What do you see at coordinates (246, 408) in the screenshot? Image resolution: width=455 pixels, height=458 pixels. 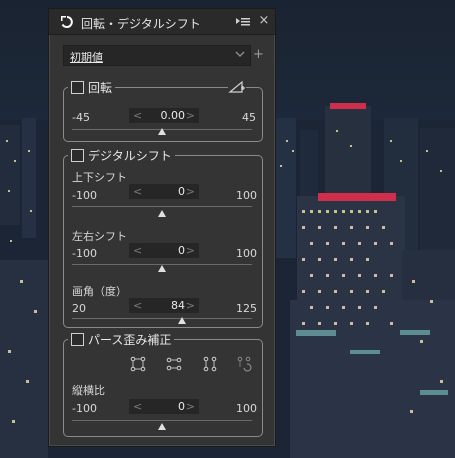 I see `aspect-ratio-max: 100` at bounding box center [246, 408].